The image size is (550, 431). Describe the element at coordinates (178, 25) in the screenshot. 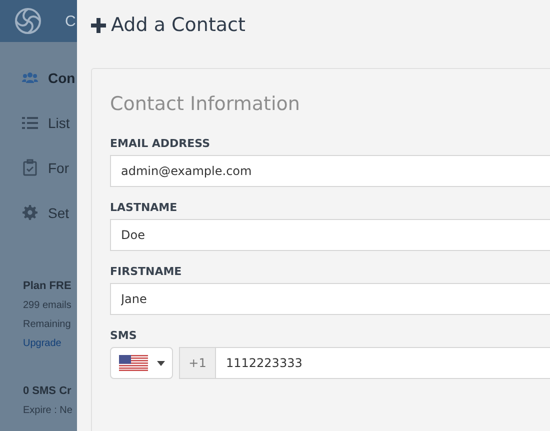

I see `panel-title: Add a Contact` at that location.